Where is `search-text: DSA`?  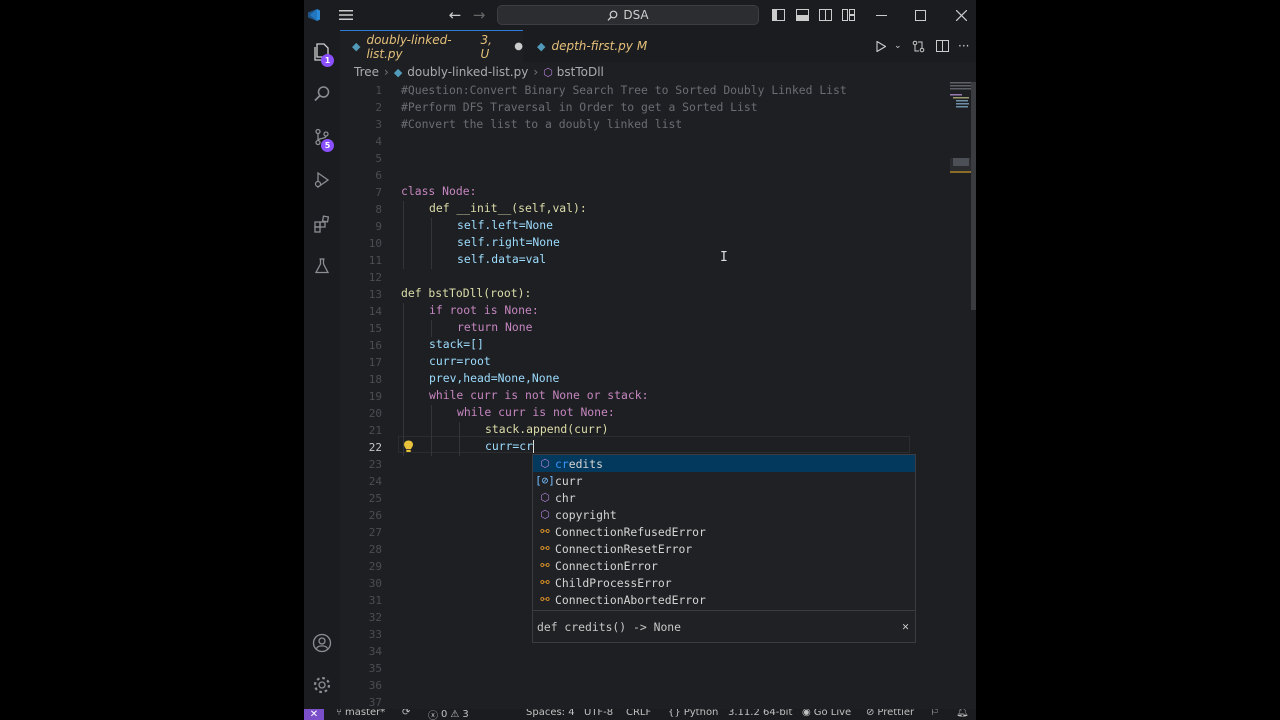
search-text: DSA is located at coordinates (636, 15).